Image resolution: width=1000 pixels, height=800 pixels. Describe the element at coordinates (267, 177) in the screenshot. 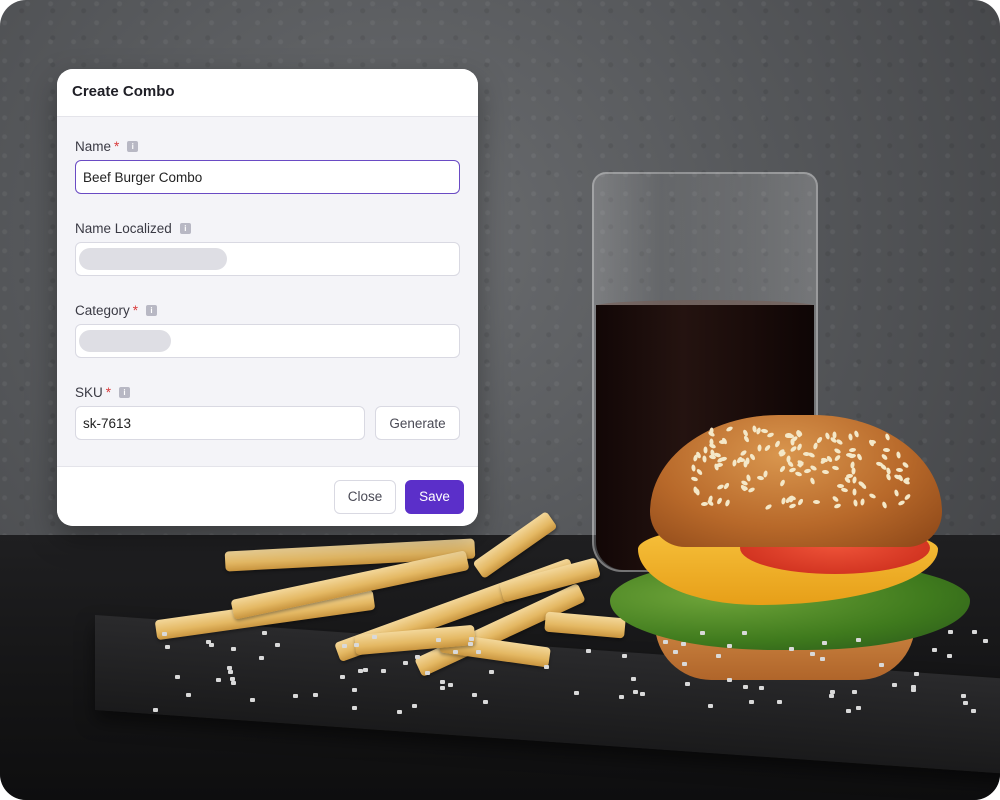

I see `name-input: Beef Burger Combo` at that location.